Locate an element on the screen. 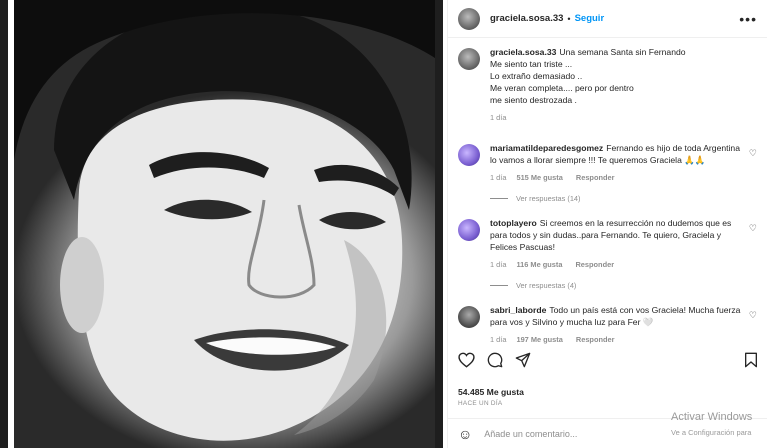  post-actions-bar is located at coordinates (607, 360).